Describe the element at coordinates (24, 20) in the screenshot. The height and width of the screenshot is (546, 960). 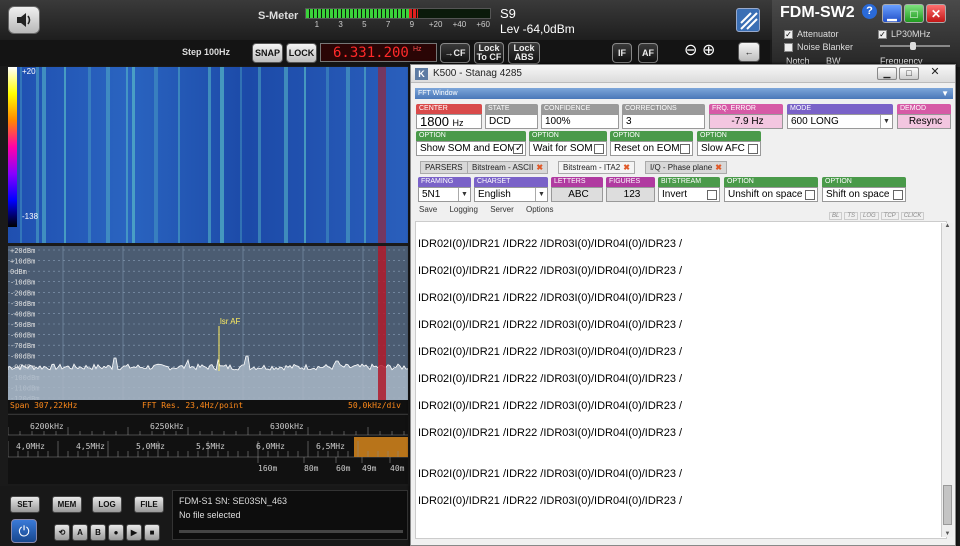
I see `speaker-button` at that location.